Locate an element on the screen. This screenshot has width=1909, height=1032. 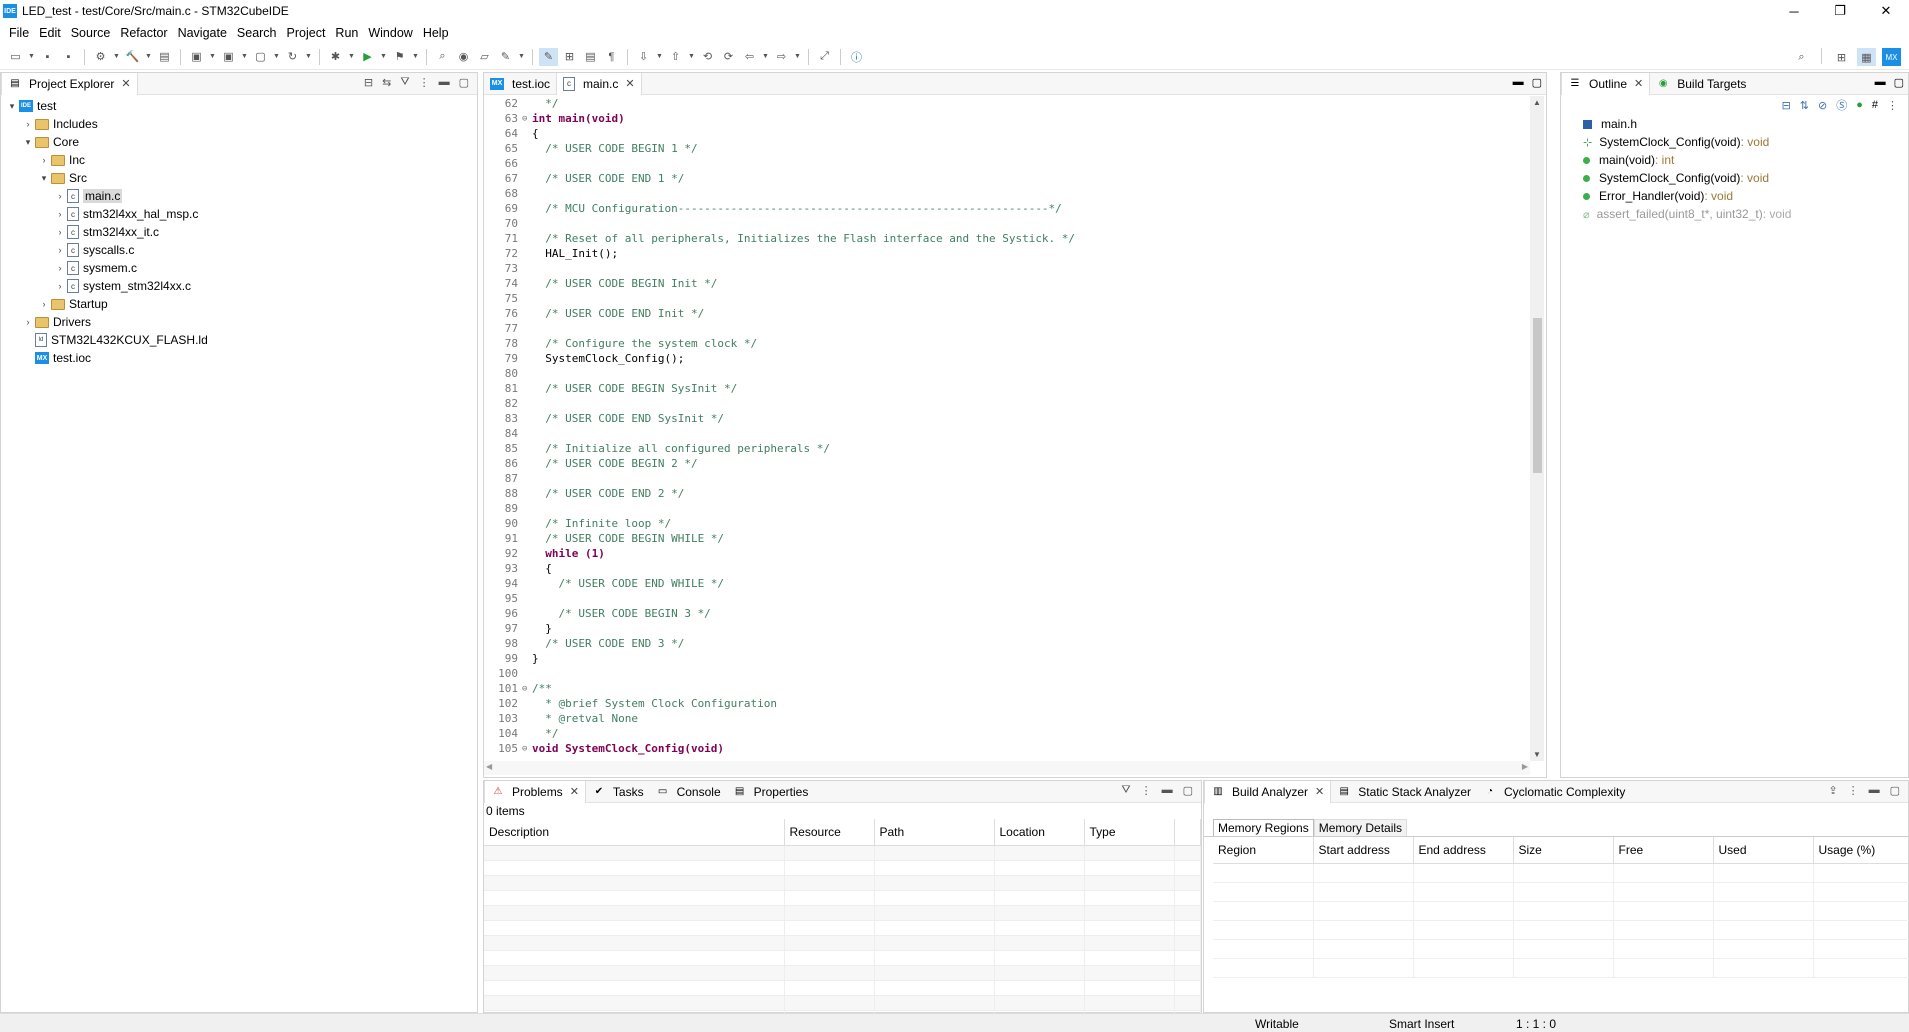
tab-properties: ▤ Properties is located at coordinates (771, 792).